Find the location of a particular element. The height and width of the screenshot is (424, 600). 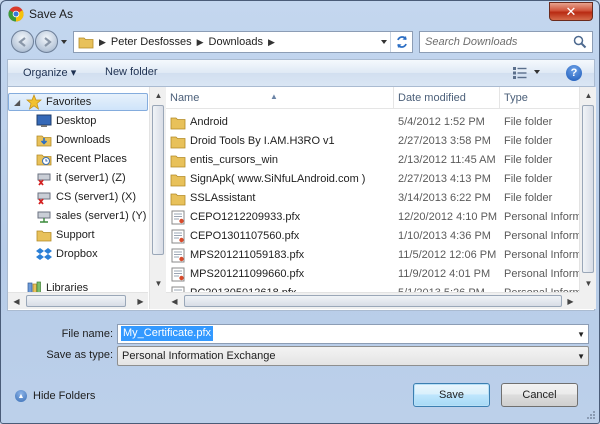

file-horizontal-scrollbar: ◀ ▶ is located at coordinates (372, 300).